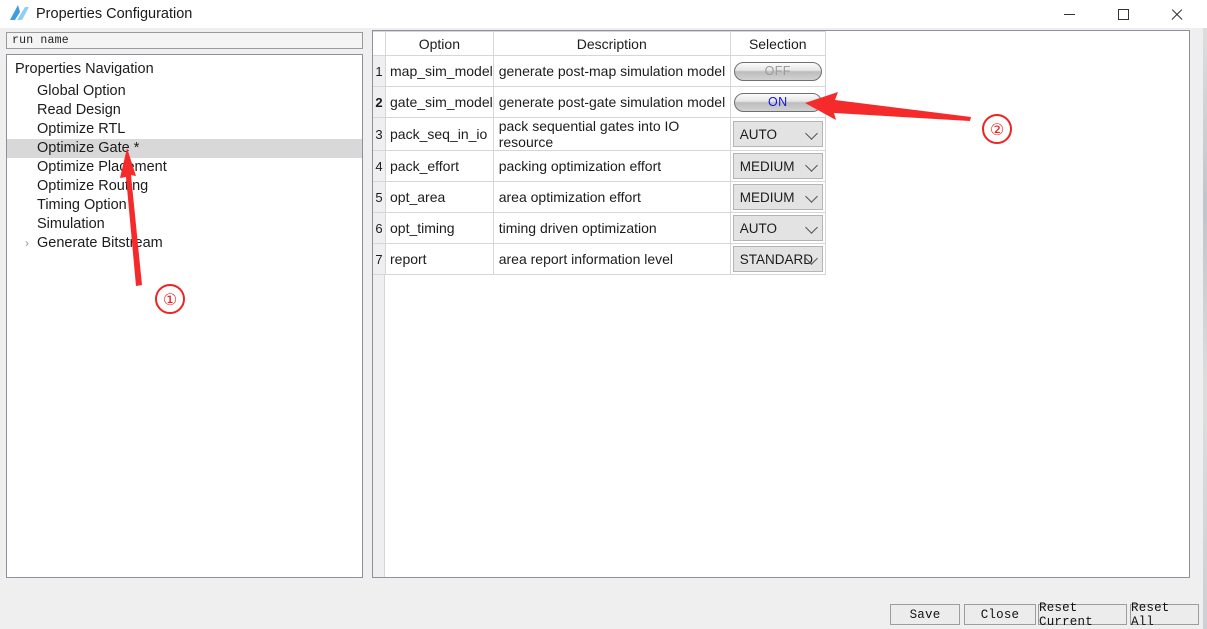 Image resolution: width=1207 pixels, height=629 pixels. I want to click on column-header-rownum, so click(379, 43).